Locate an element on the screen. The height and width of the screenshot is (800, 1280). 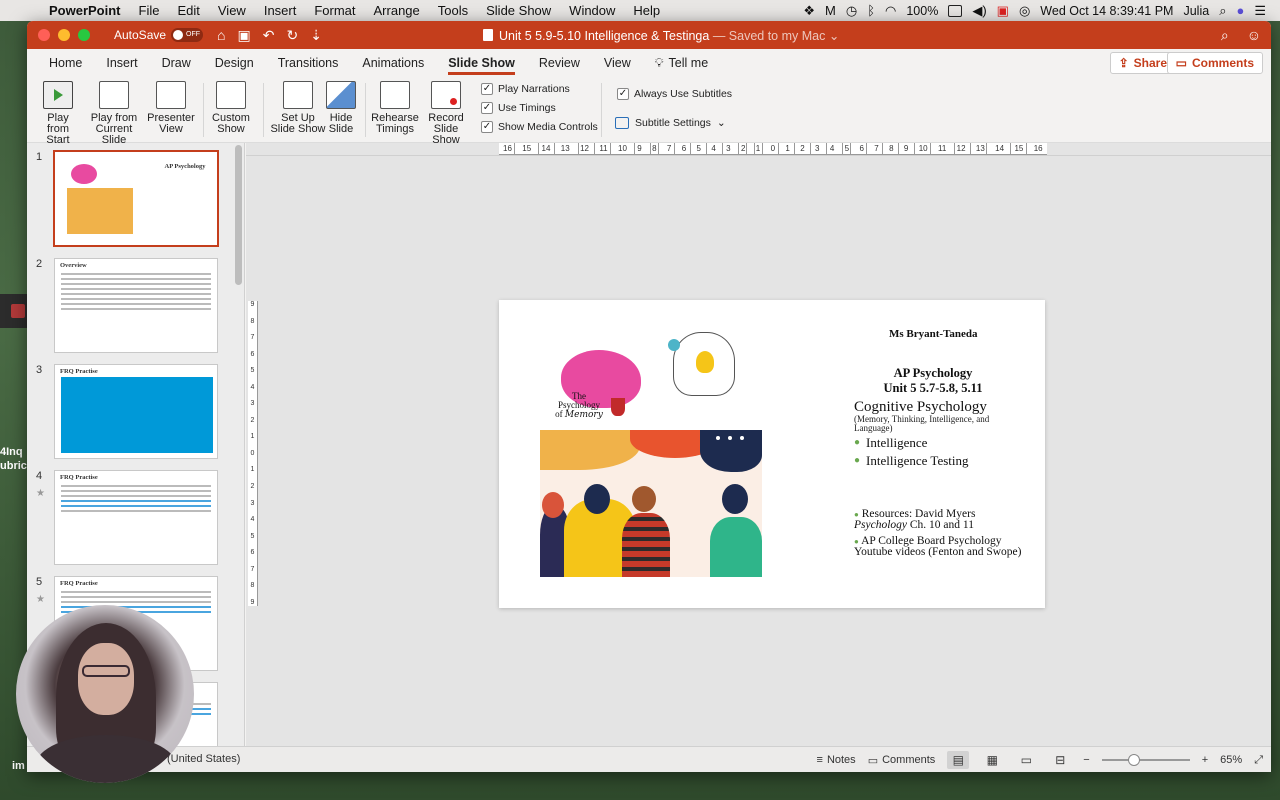
slide-thumbnail: AP Psychology is located at coordinates (136, 198).